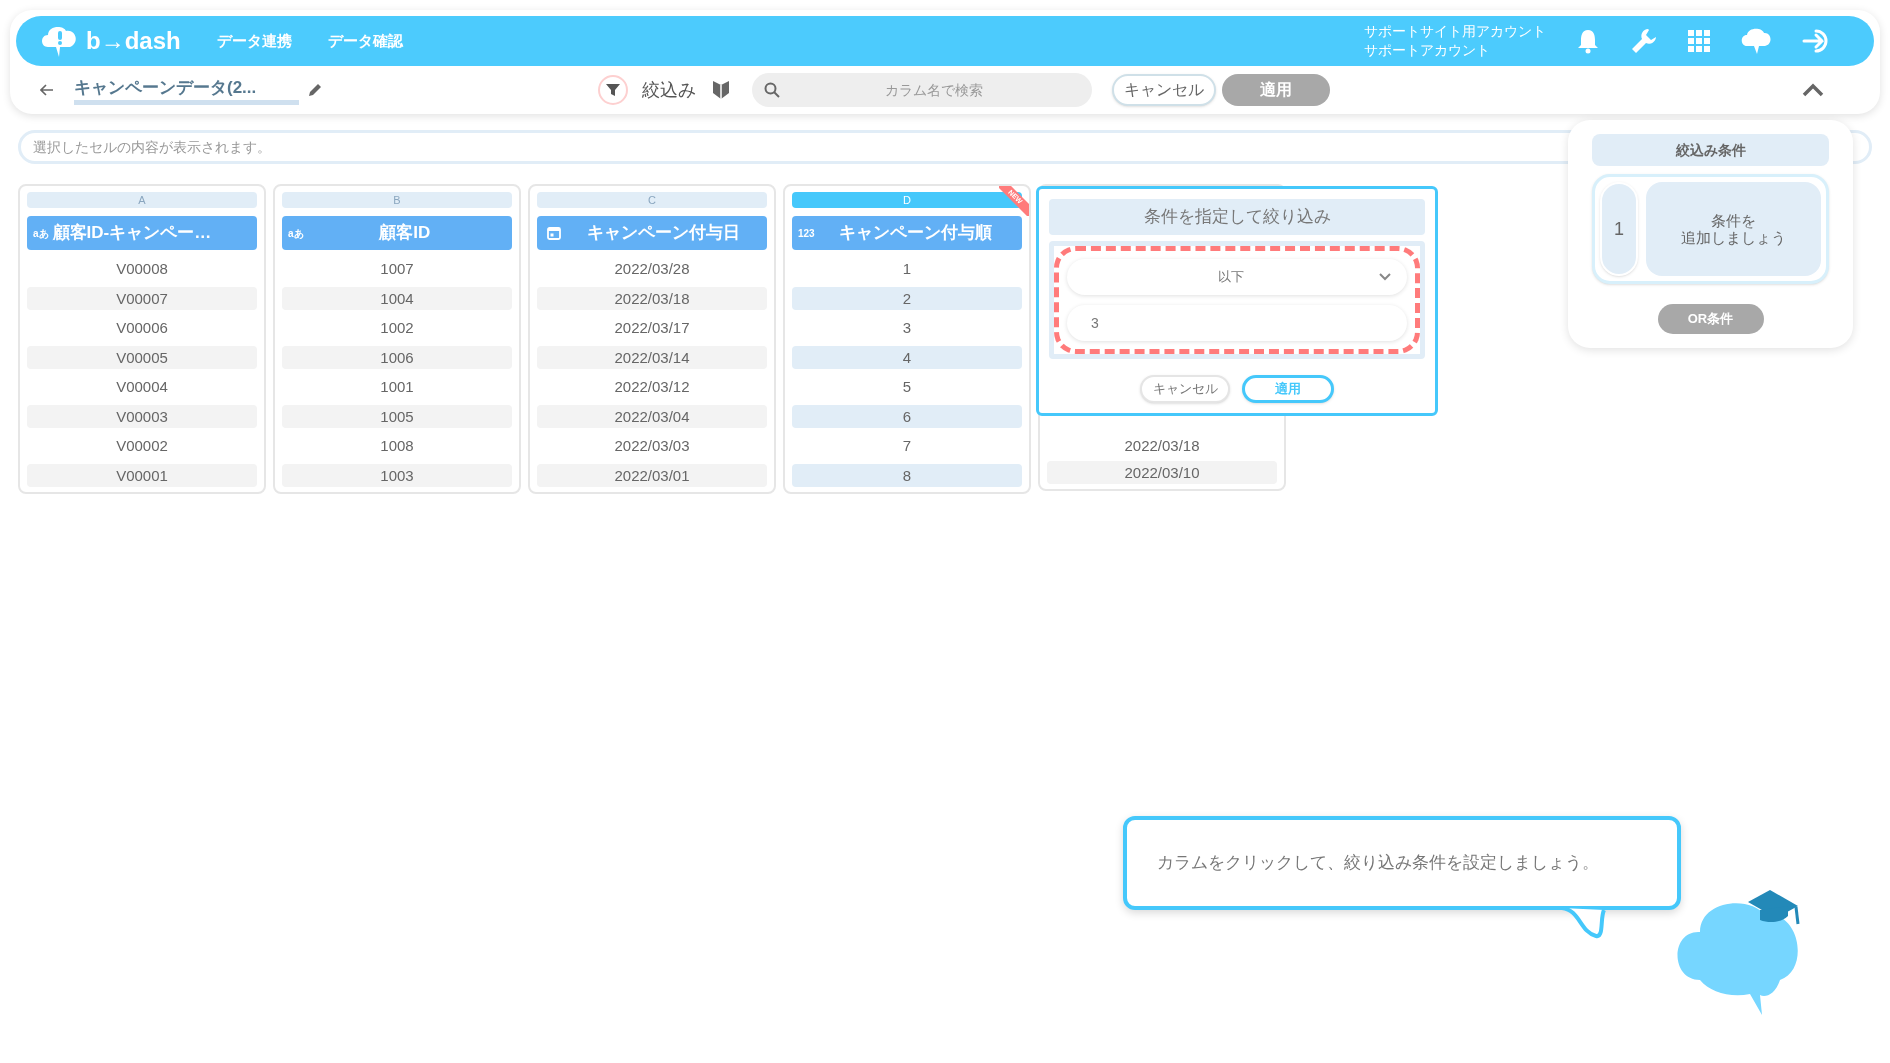 The width and height of the screenshot is (1890, 1063). I want to click on cell-content-placeholder: 選択したセルの内容が表示されます。, so click(152, 147).